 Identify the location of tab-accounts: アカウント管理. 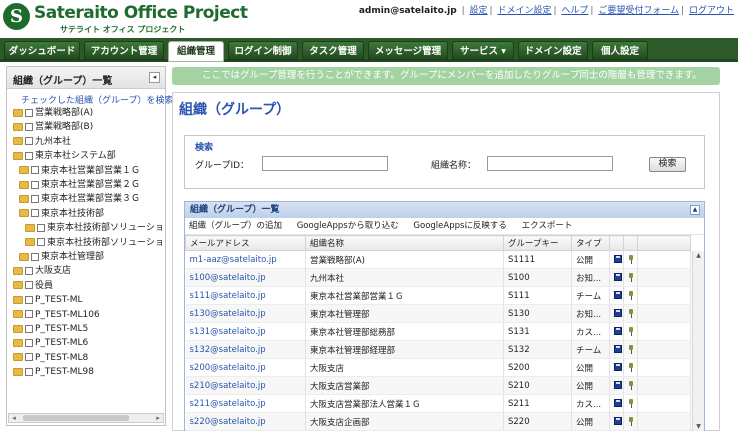
(124, 50).